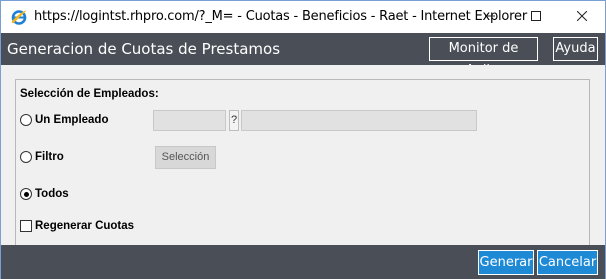 The height and width of the screenshot is (279, 606). I want to click on minimize-icon, so click(490, 17).